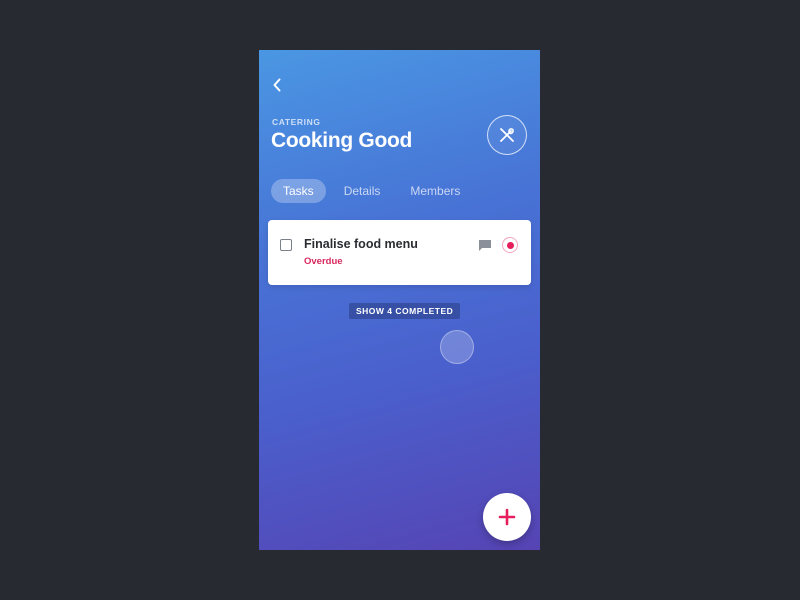 This screenshot has height=600, width=800. Describe the element at coordinates (399, 252) in the screenshot. I see `task-card: Finalise food menu Overdue` at that location.